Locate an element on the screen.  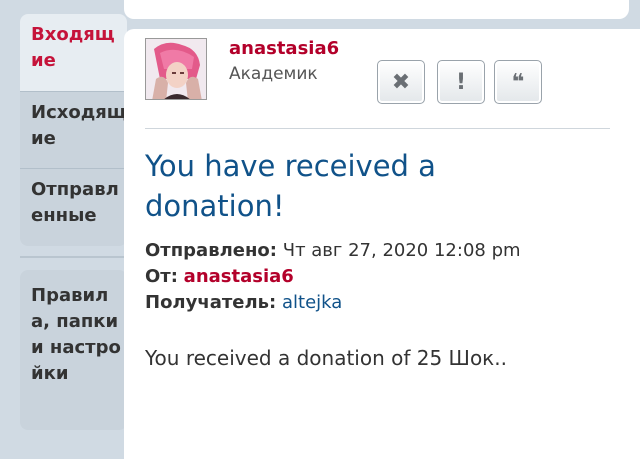
sidebar-item-label: Исходящие is located at coordinates (79, 125).